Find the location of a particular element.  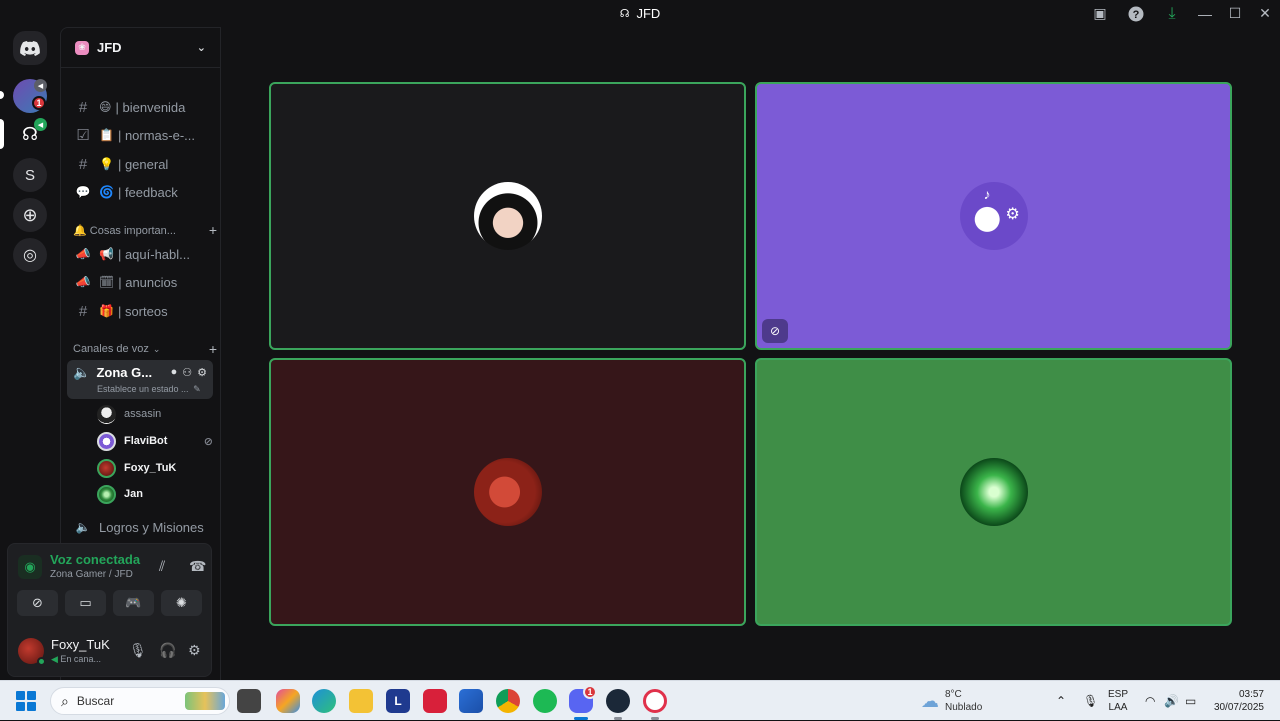

category-cosas-importantes: 🔔 Cosas importan... + is located at coordinates (145, 230).